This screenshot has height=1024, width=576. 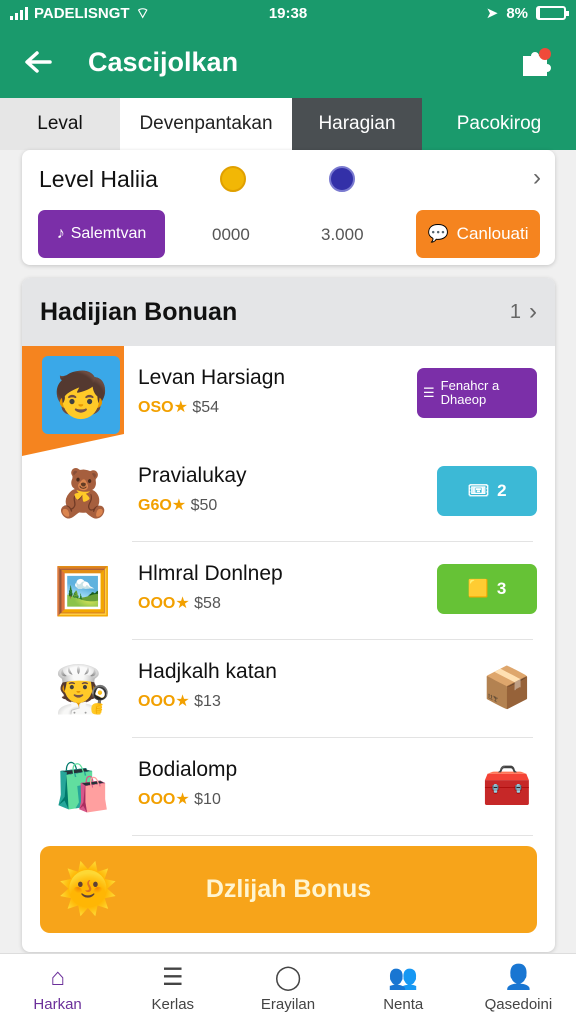 What do you see at coordinates (155, 505) in the screenshot?
I see `item-coins: G6O` at bounding box center [155, 505].